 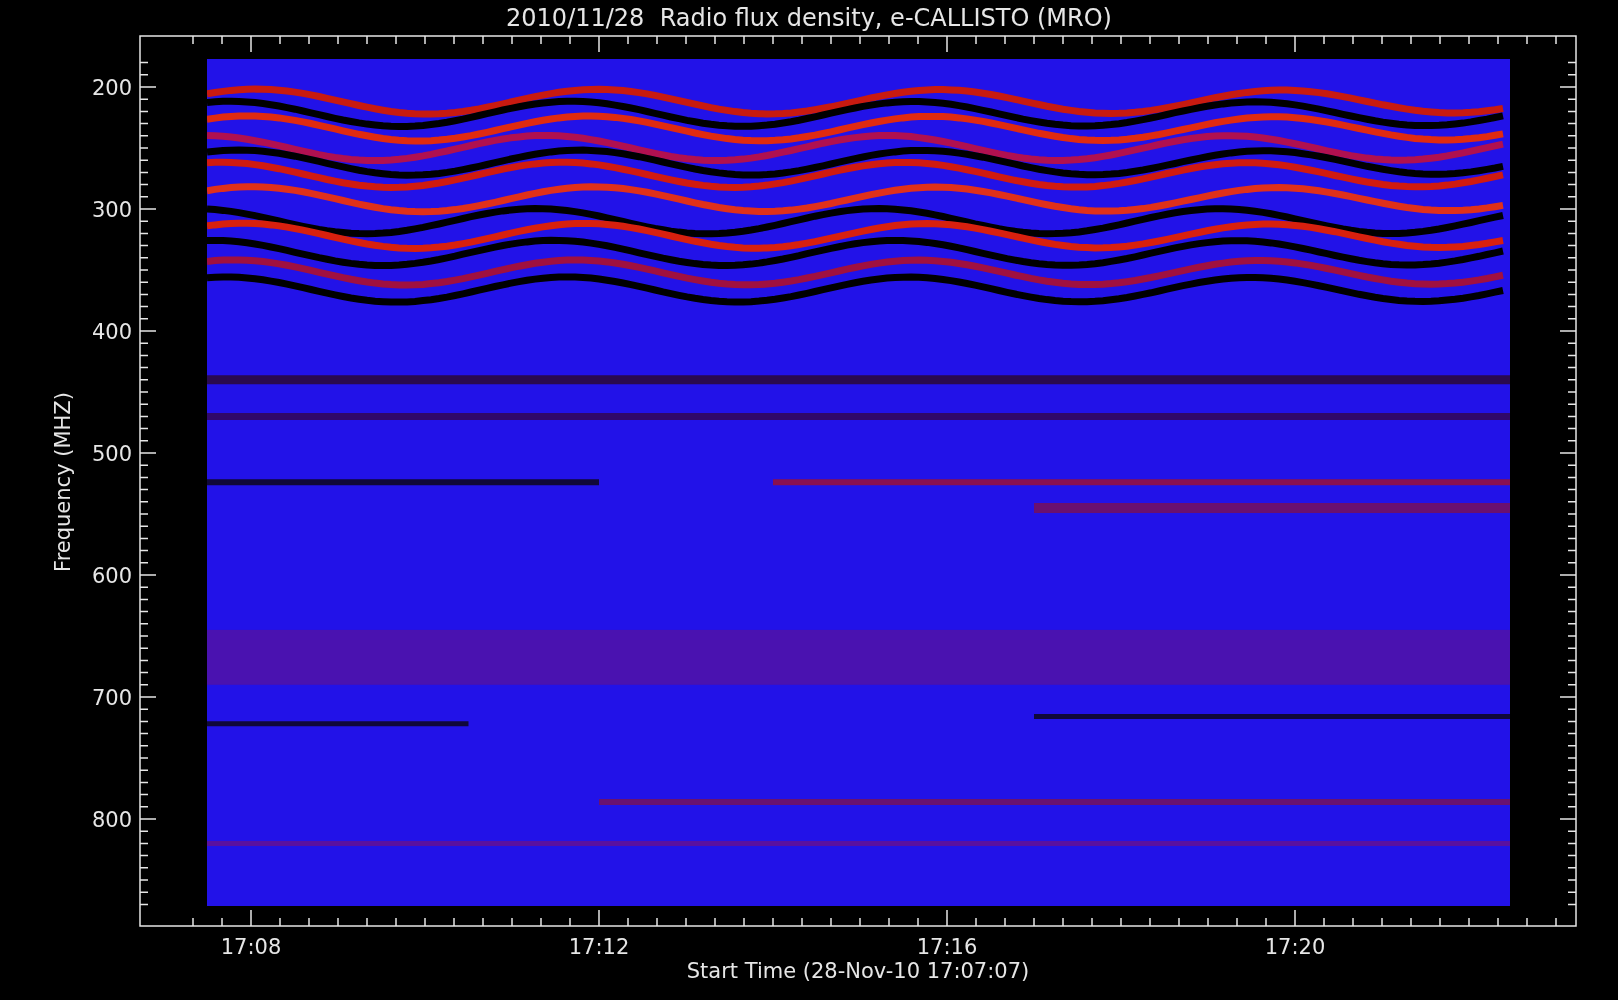 What do you see at coordinates (63, 482) in the screenshot?
I see `y-axis-label: Frequency (MHZ)` at bounding box center [63, 482].